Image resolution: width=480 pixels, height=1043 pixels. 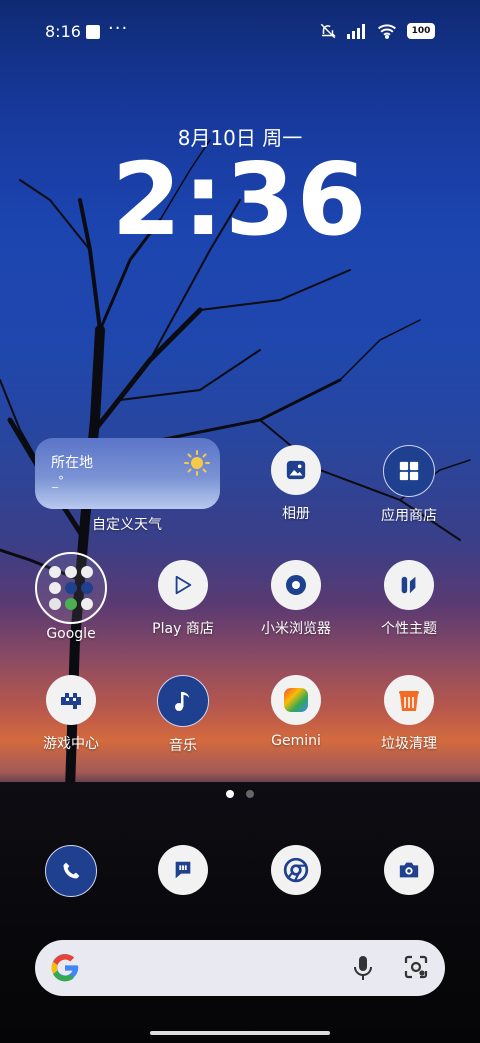 What do you see at coordinates (183, 746) in the screenshot?
I see `music-label: 音乐` at bounding box center [183, 746].